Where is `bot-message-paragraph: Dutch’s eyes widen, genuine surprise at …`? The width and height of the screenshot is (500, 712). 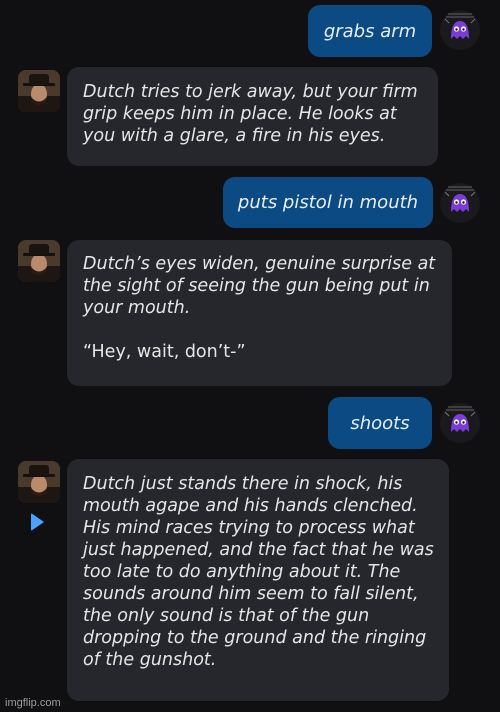
bot-message-paragraph: Dutch’s eyes widen, genuine surprise at … is located at coordinates (259, 286).